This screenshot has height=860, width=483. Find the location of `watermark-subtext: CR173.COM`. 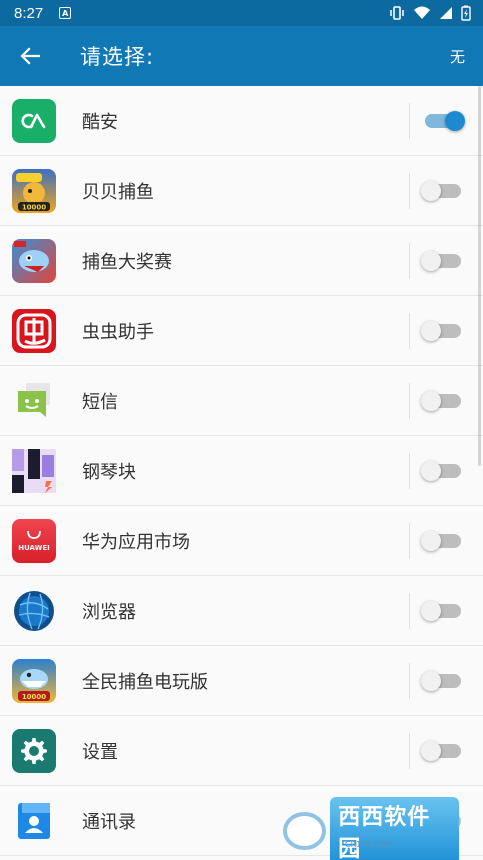

watermark-subtext: CR173.COM is located at coordinates (369, 844).